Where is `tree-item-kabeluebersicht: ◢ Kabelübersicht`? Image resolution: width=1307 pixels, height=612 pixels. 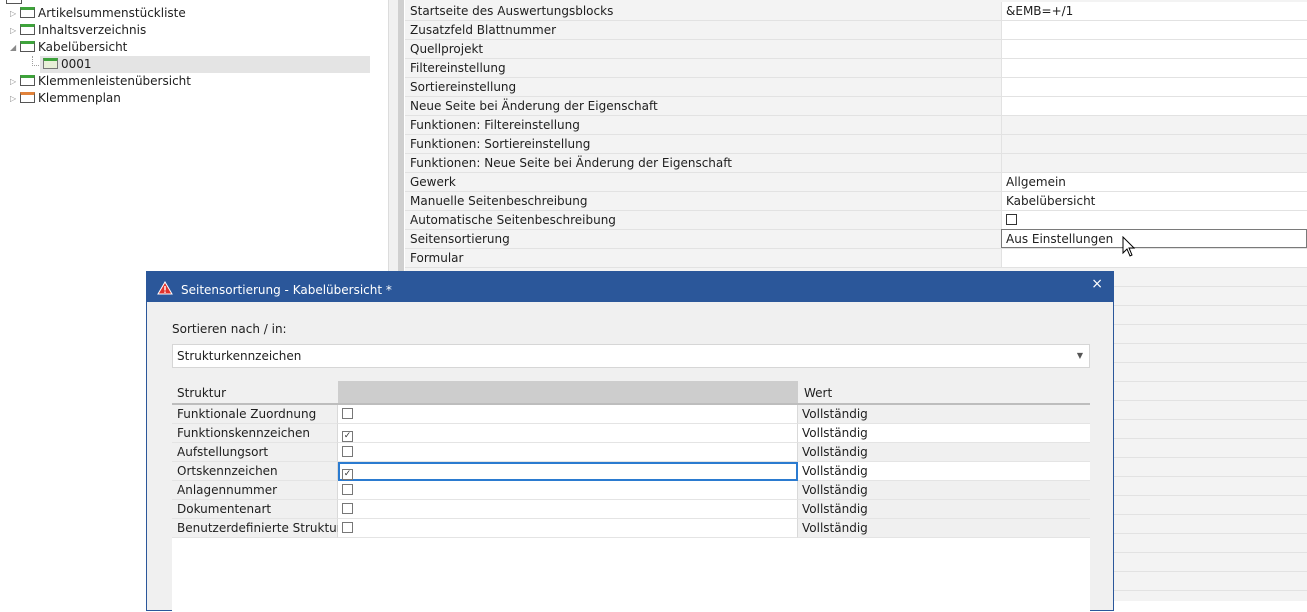
tree-item-kabeluebersicht: ◢ Kabelübersicht is located at coordinates (68, 47).